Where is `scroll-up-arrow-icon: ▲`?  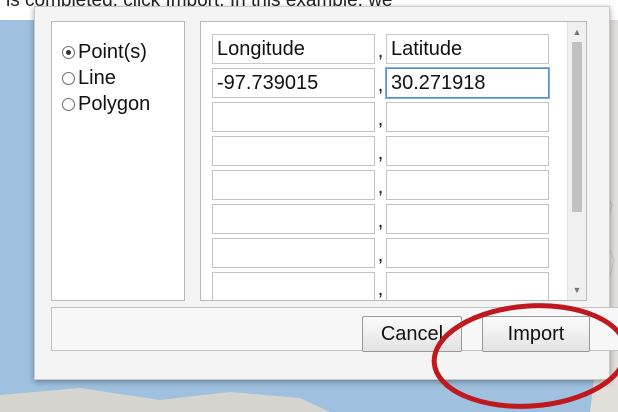
scroll-up-arrow-icon: ▲ is located at coordinates (577, 32).